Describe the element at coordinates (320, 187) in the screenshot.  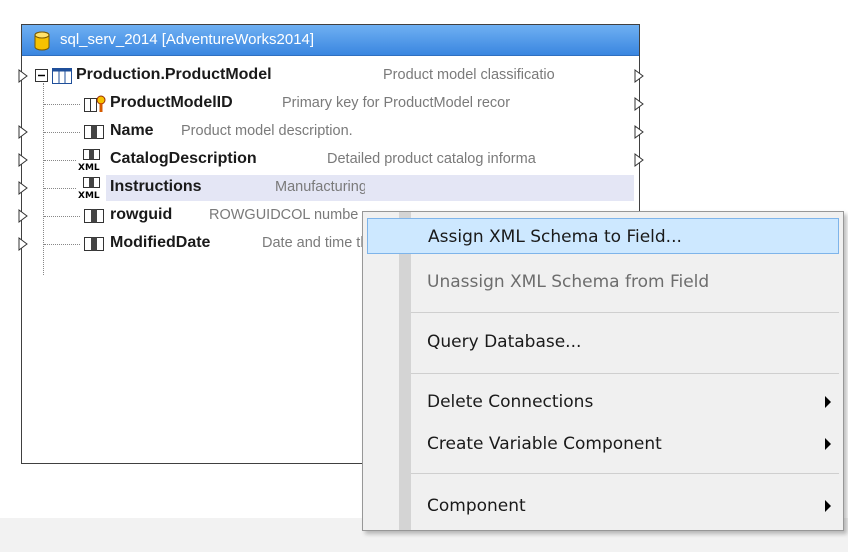
I see `field-description: Manufacturing instructions in xml fo` at that location.